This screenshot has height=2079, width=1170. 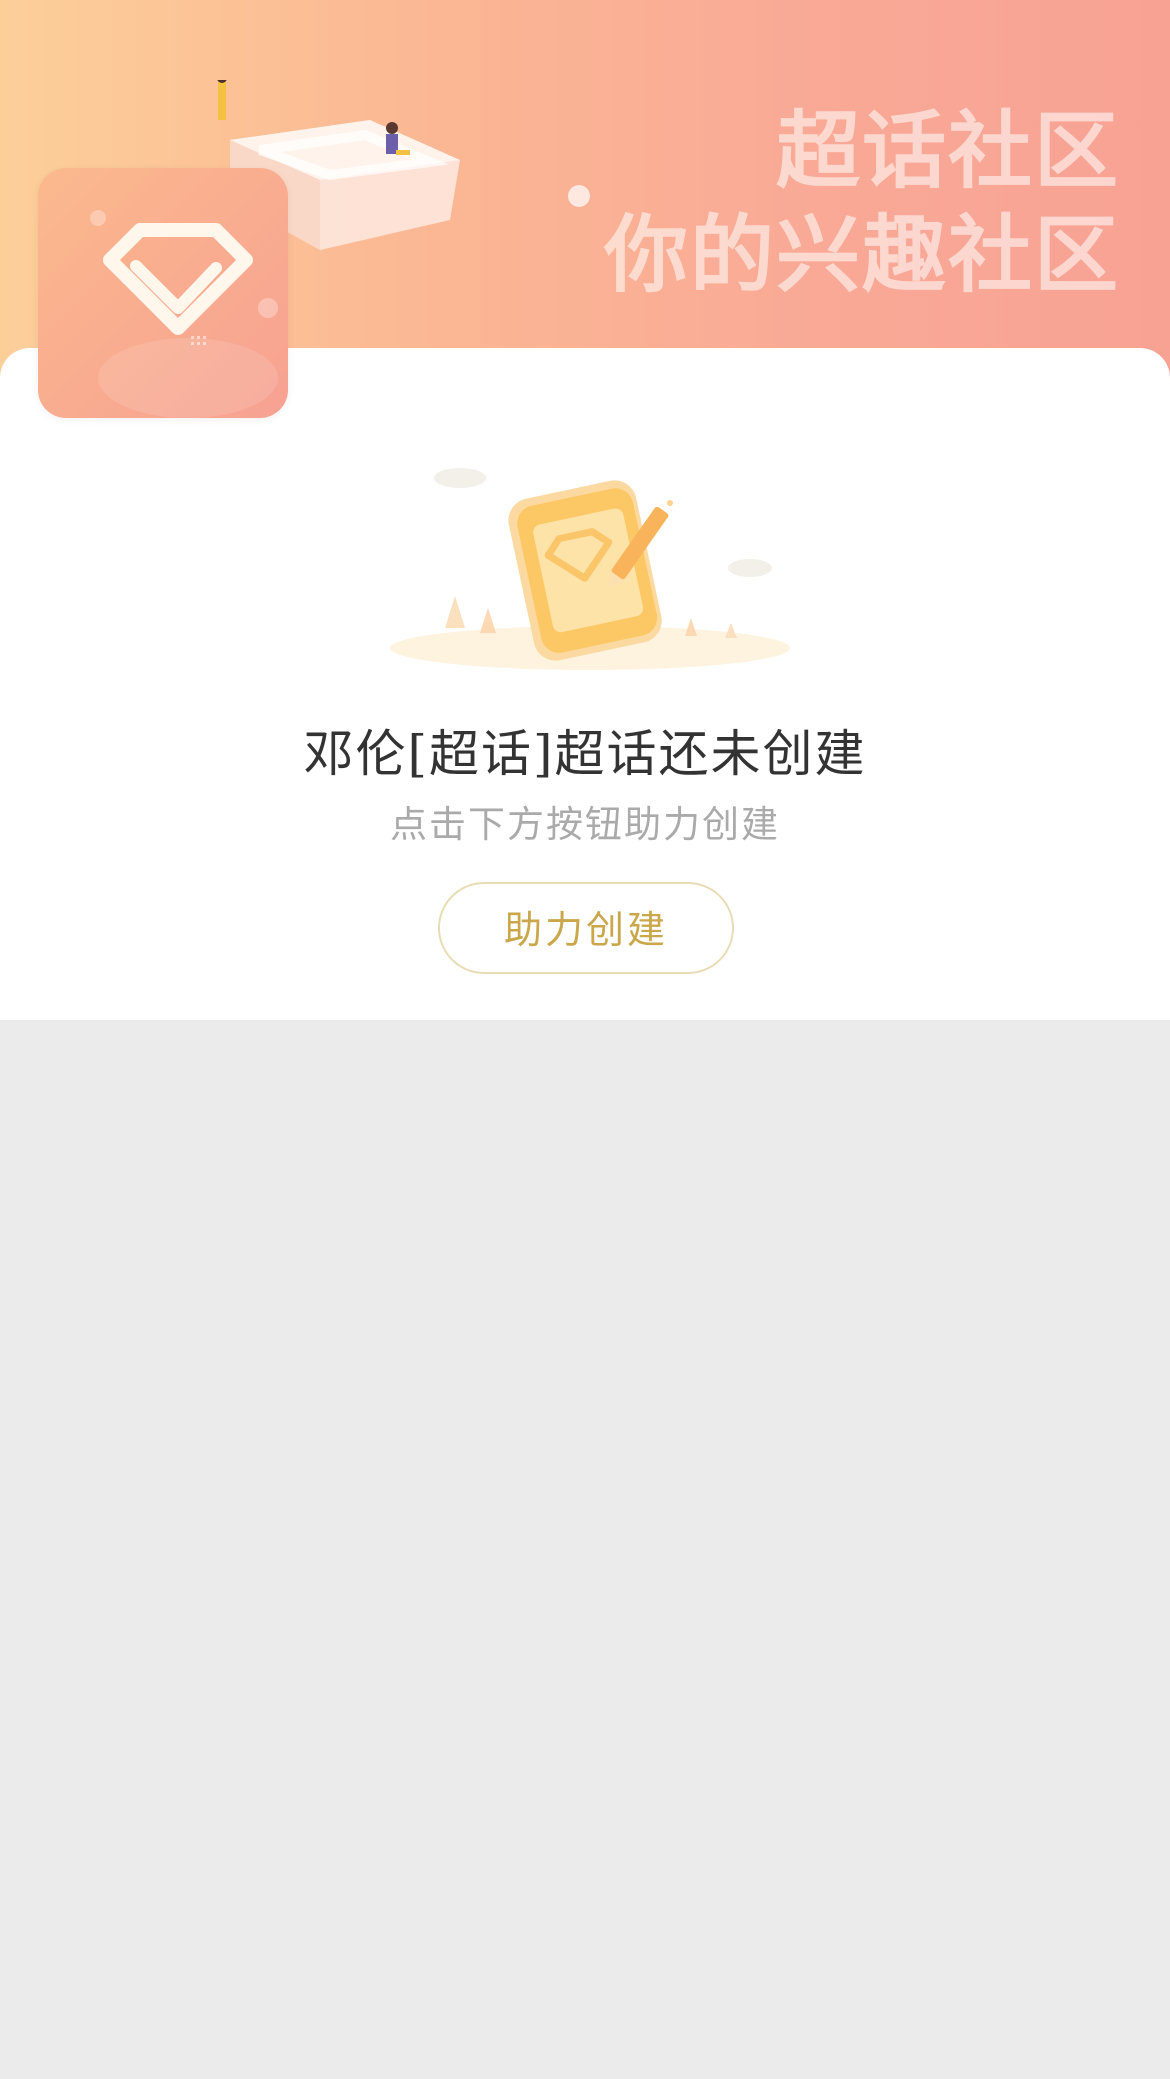 What do you see at coordinates (861, 255) in the screenshot?
I see `slogan-line-2: 你的兴趣社区` at bounding box center [861, 255].